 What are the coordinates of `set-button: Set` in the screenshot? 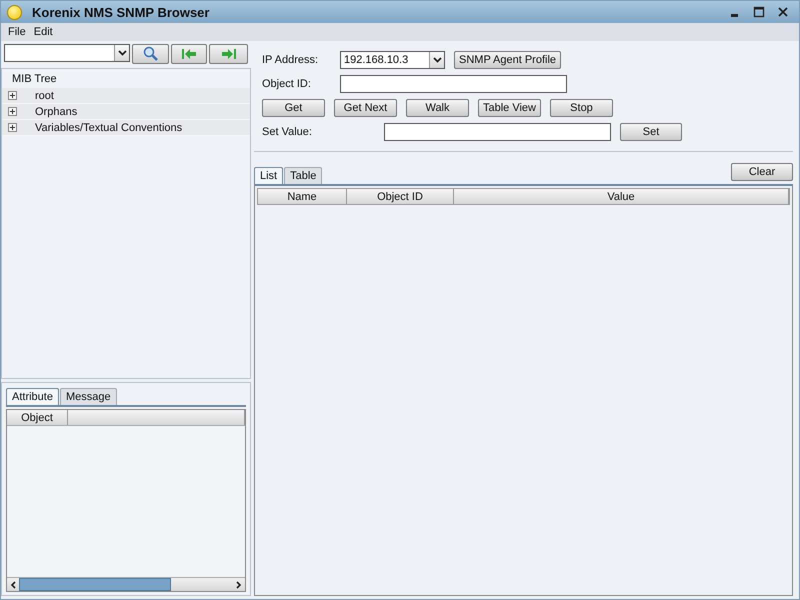 It's located at (651, 132).